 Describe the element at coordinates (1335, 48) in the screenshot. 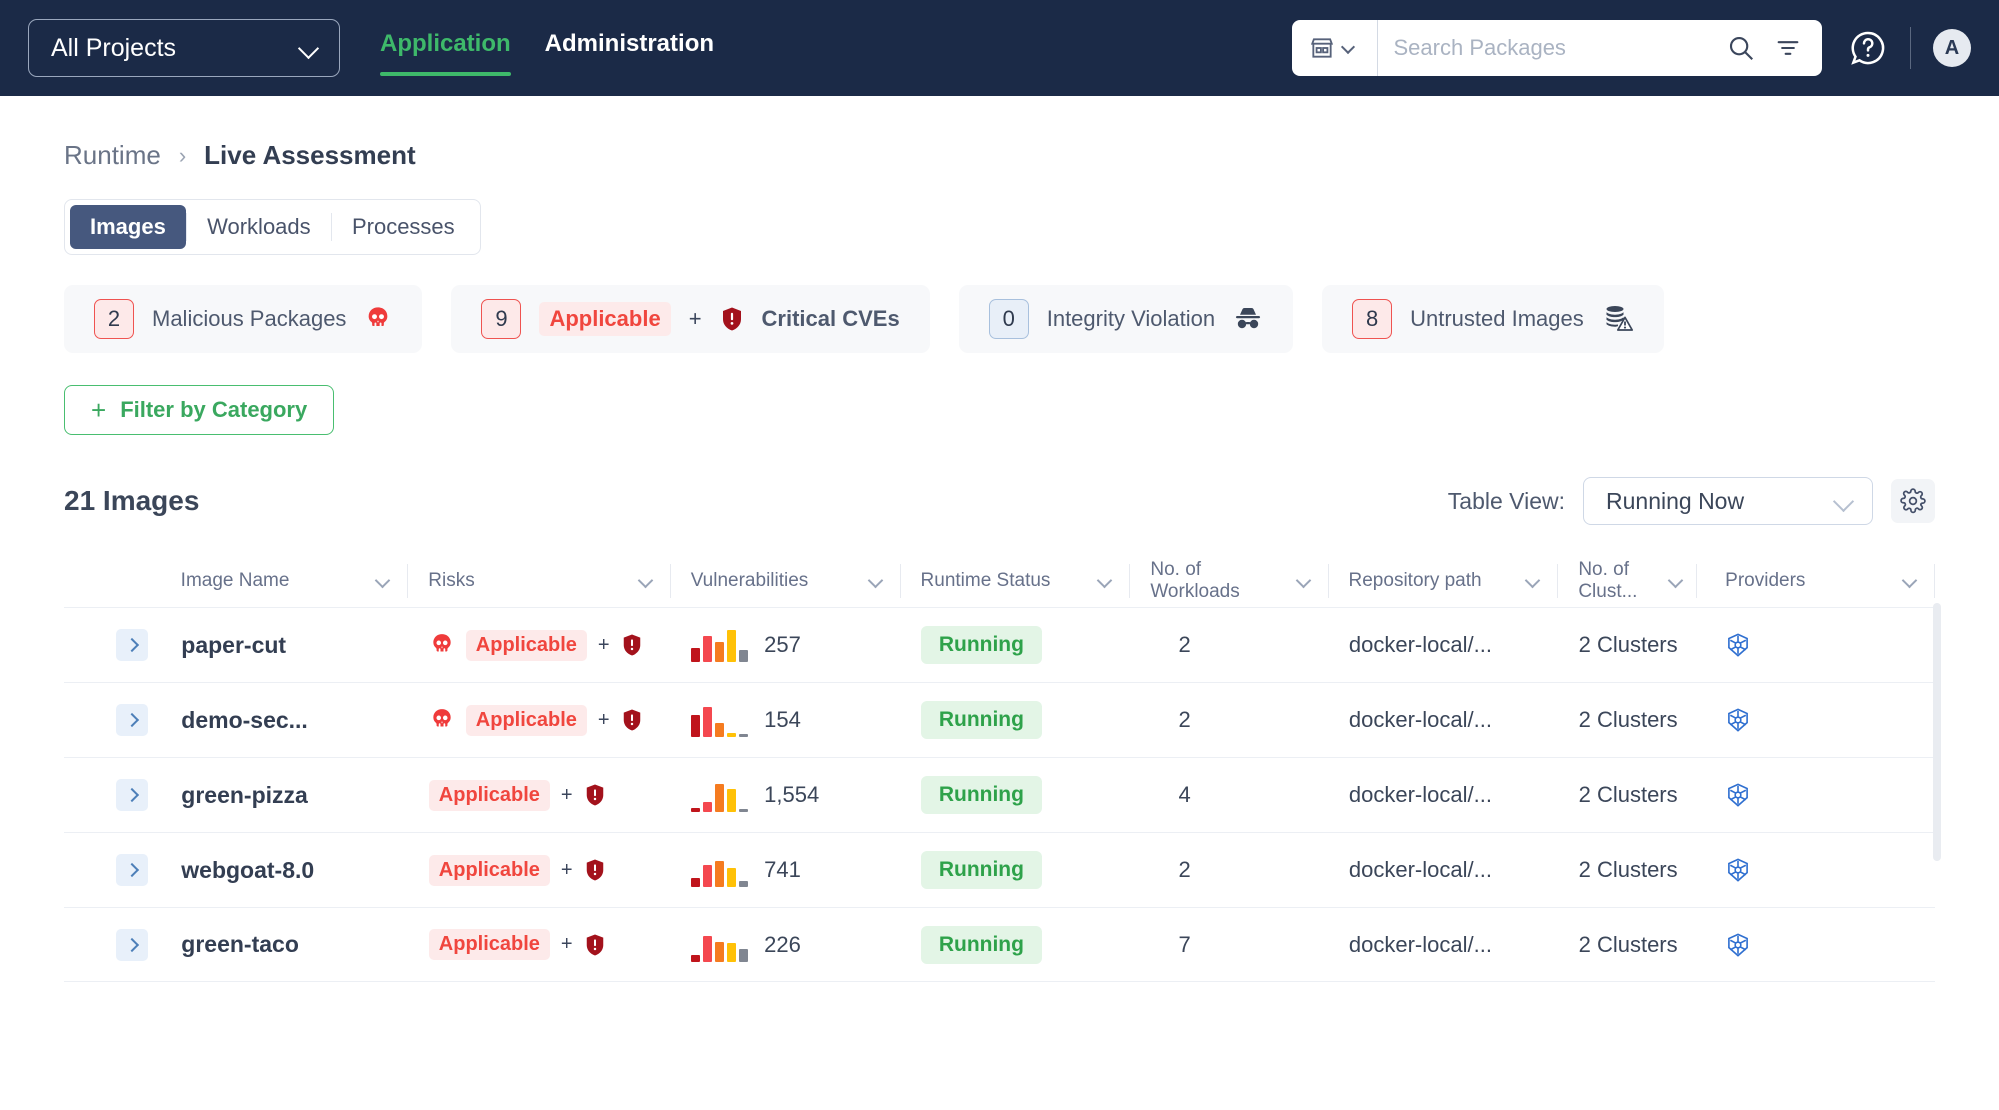

I see `repository-scope-picker` at that location.